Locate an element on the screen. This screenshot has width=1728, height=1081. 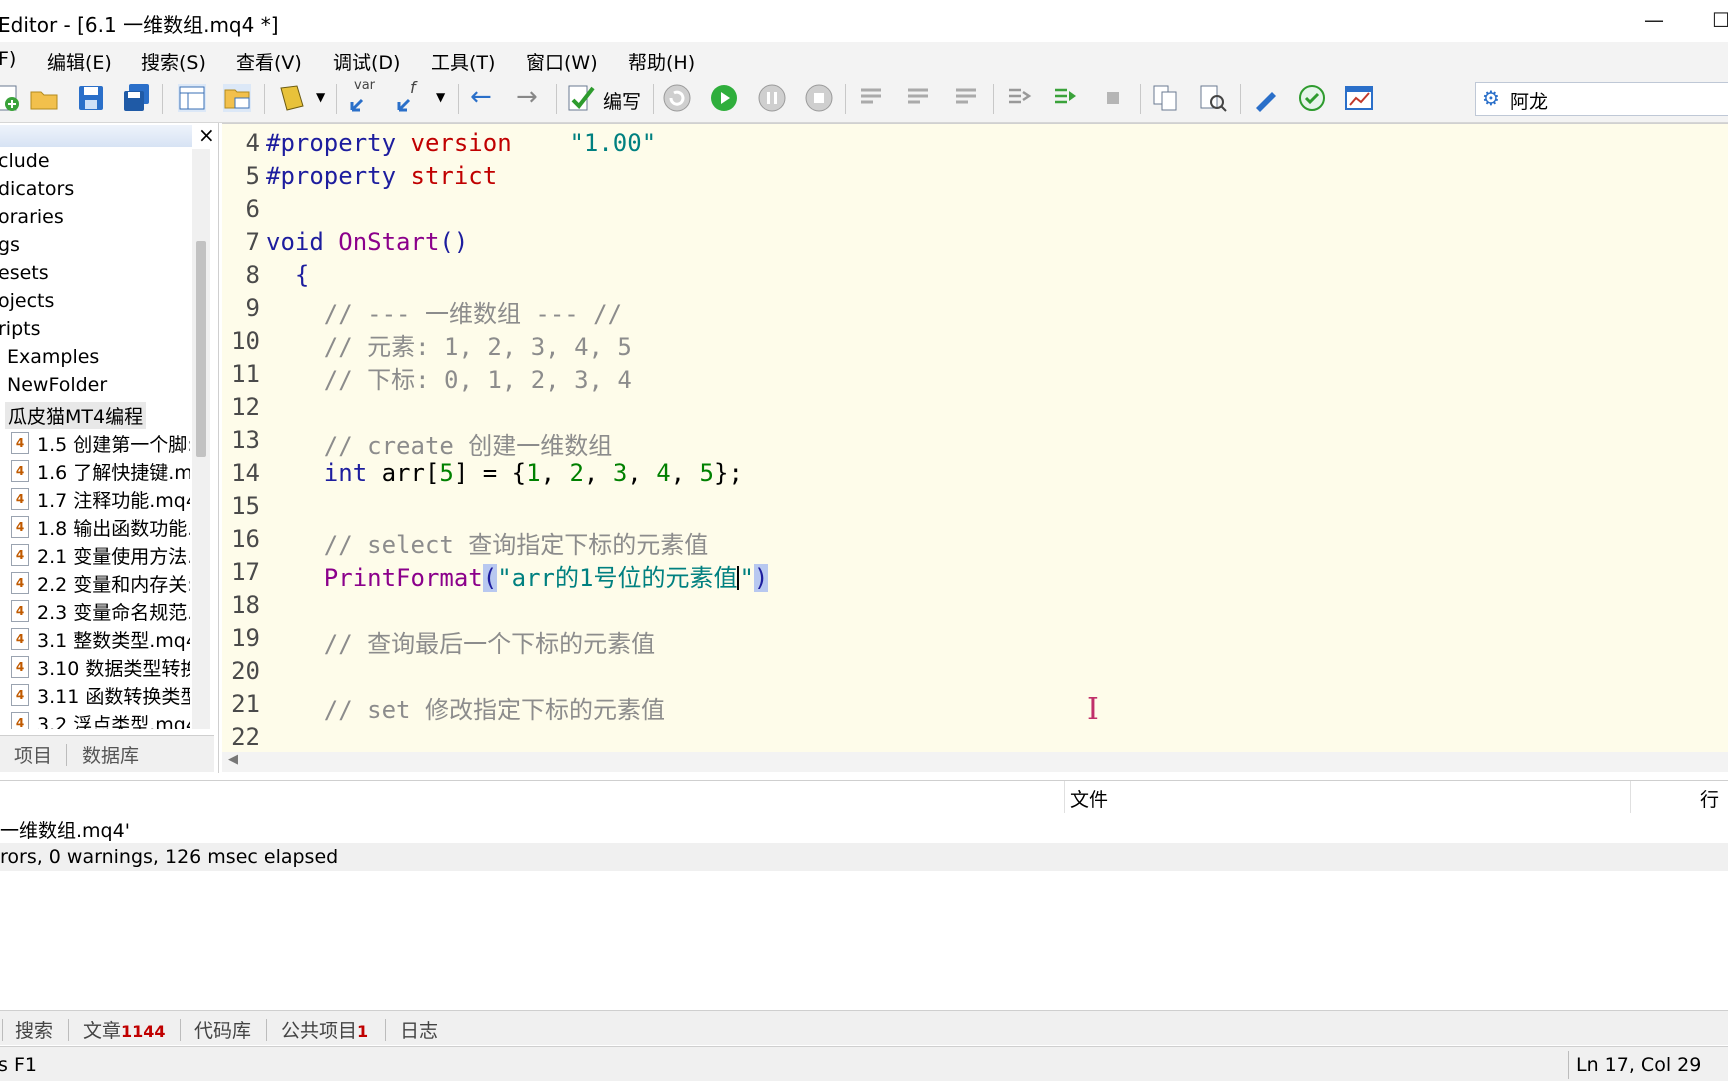
line-number: 20 is located at coordinates (245, 671).